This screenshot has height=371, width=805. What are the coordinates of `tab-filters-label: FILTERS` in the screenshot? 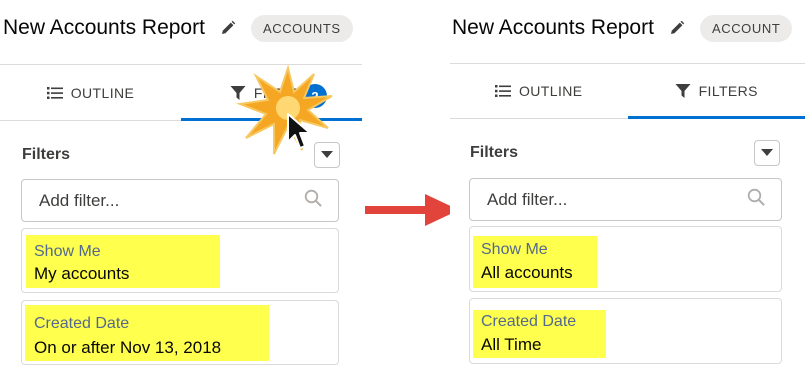 It's located at (728, 91).